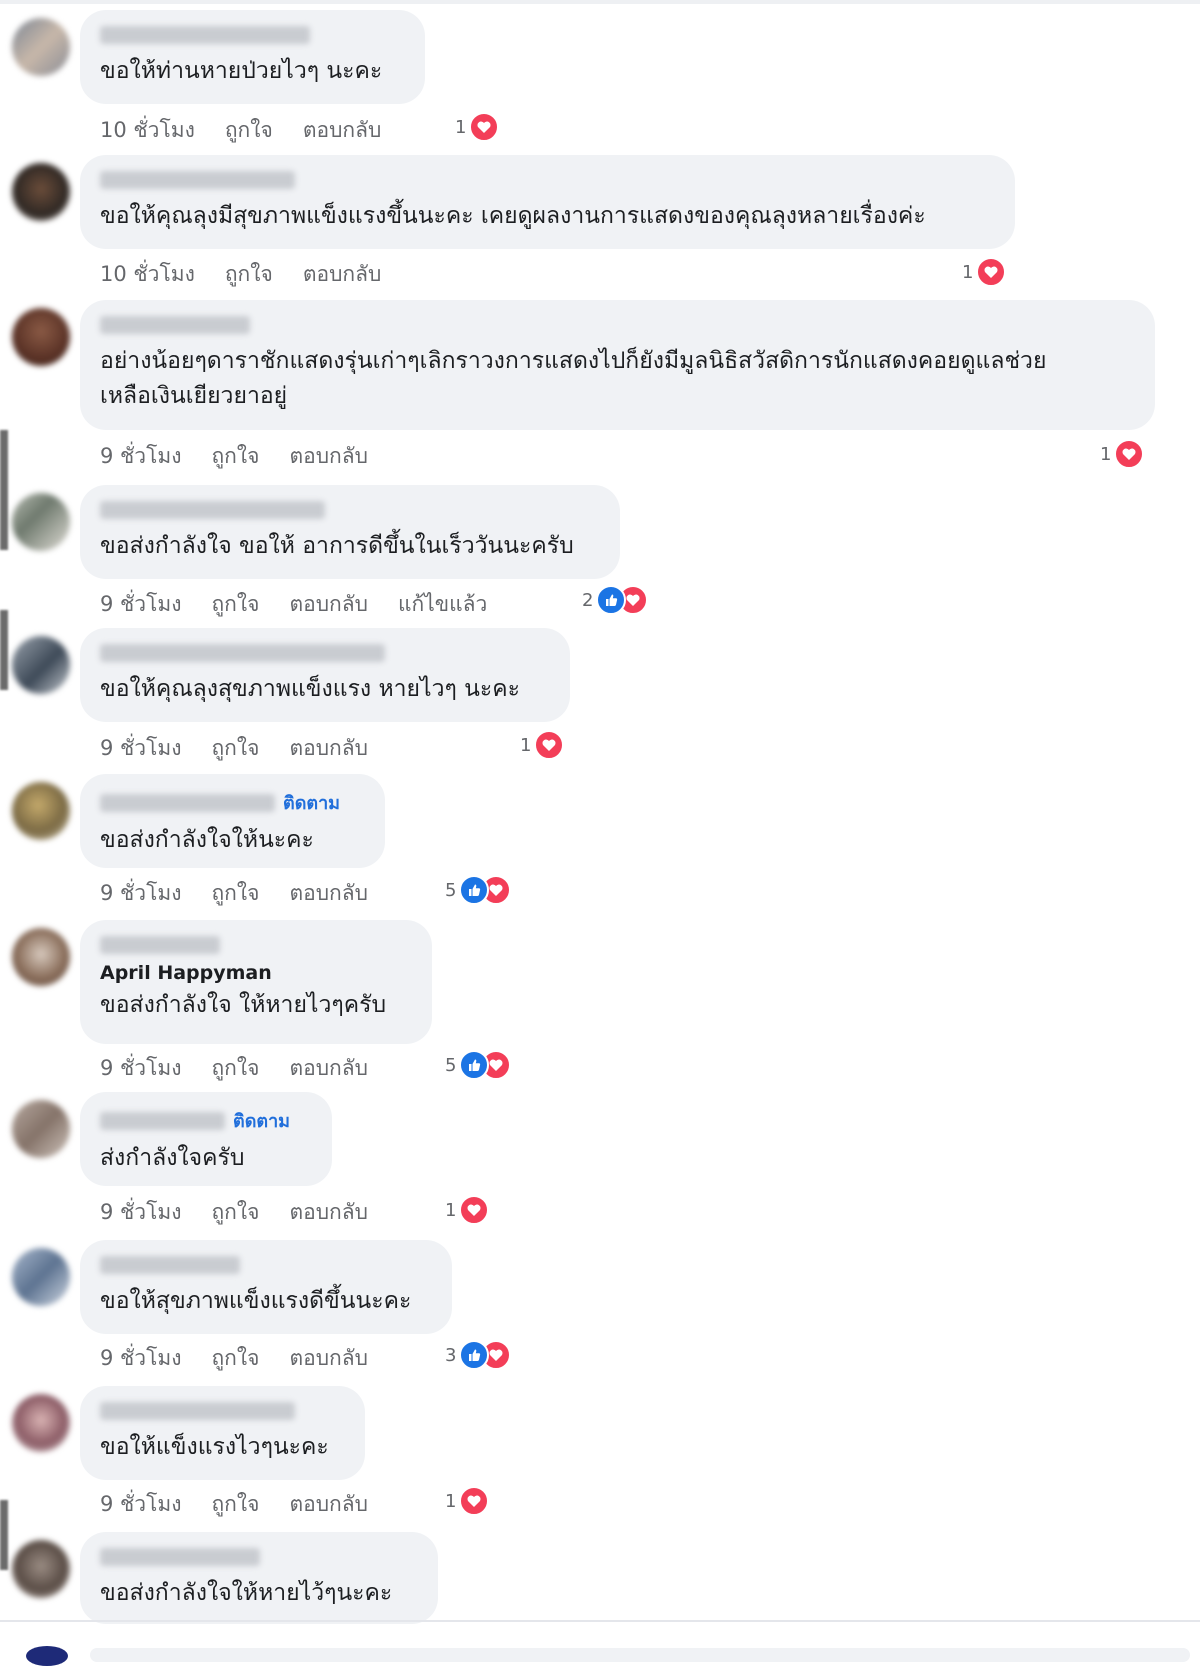 The image size is (1200, 1666). What do you see at coordinates (256, 1301) in the screenshot?
I see `comment-text: ขอให้สุขภาพแข็งแรงดีขึ้นนะคะ` at bounding box center [256, 1301].